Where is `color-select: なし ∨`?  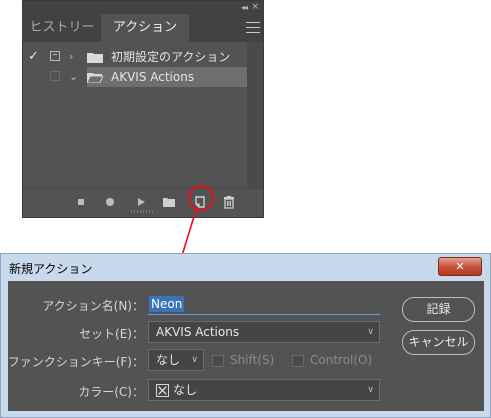 color-select: なし ∨ is located at coordinates (264, 390).